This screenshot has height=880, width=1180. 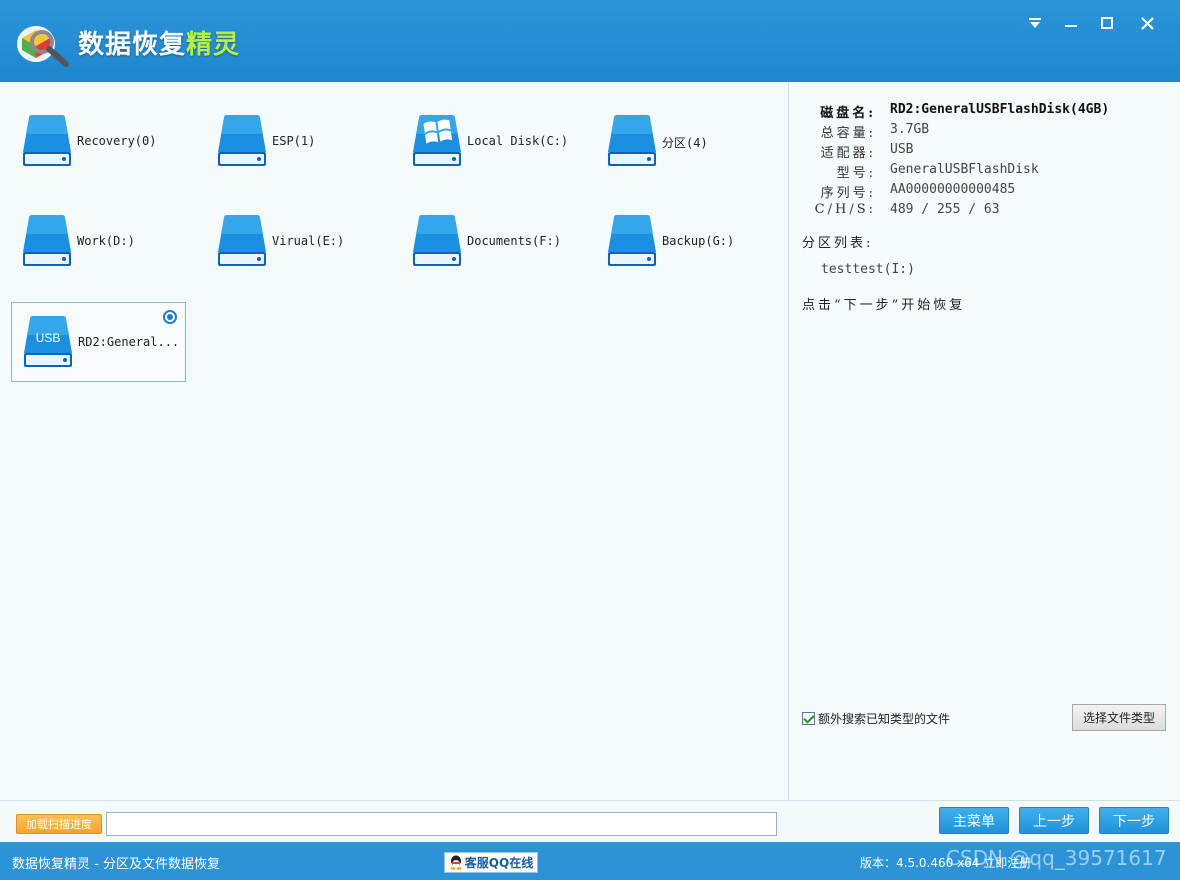 I want to click on title-bar: 数据恢复精灵, so click(x=590, y=41).